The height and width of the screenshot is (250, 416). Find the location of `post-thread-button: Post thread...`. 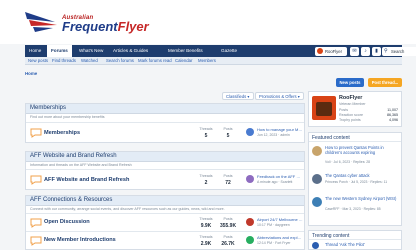

post-thread-button: Post thread... is located at coordinates (385, 82).